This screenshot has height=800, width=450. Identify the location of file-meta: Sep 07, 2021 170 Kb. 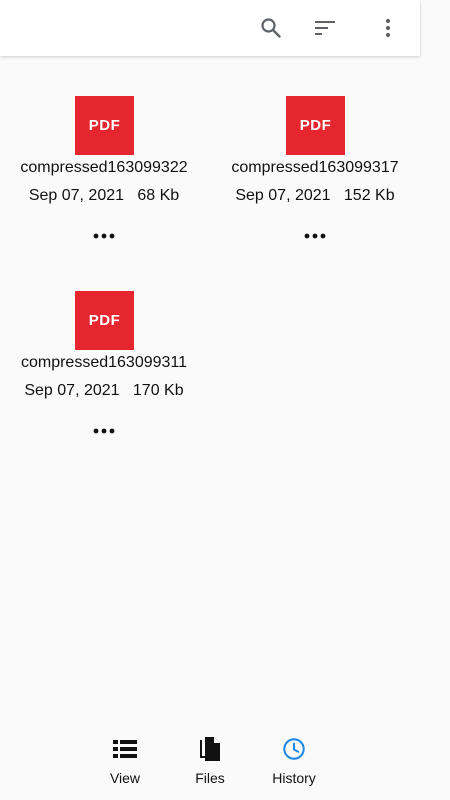
(104, 391).